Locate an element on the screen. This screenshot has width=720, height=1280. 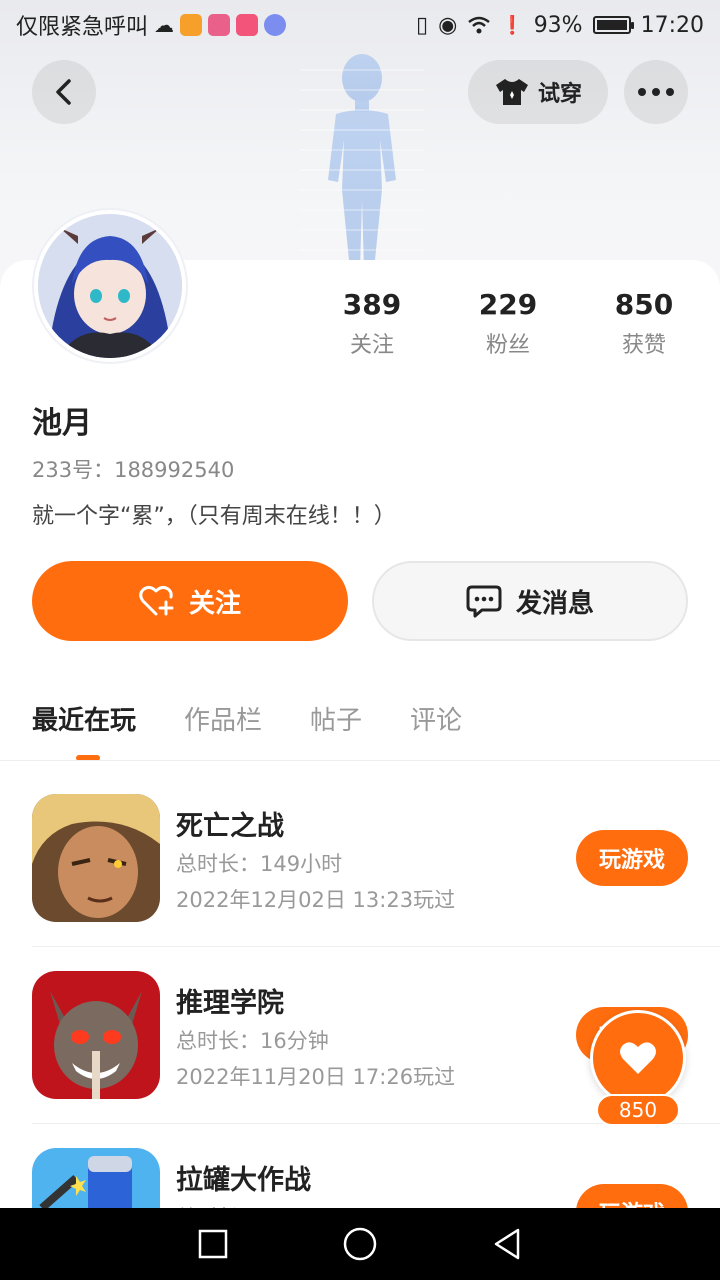
try-on-button: 试穿 is located at coordinates (538, 92).